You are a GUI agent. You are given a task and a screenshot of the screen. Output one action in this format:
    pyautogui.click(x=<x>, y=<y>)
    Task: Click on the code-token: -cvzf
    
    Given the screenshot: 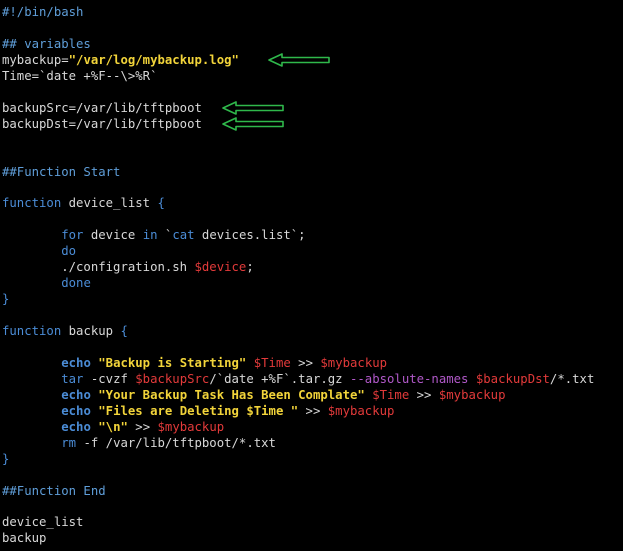 What is the action you would take?
    pyautogui.click(x=109, y=378)
    